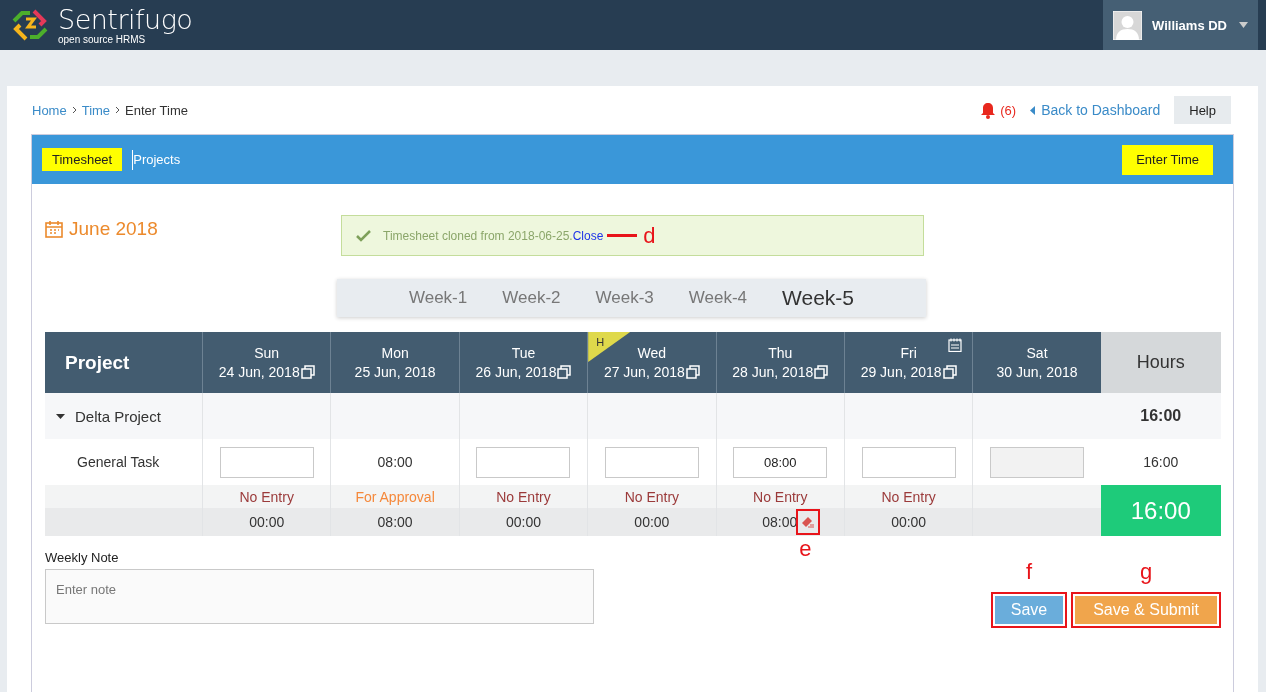 The height and width of the screenshot is (692, 1266). What do you see at coordinates (773, 371) in the screenshot?
I see `day-date: 28 Jun, 2018` at bounding box center [773, 371].